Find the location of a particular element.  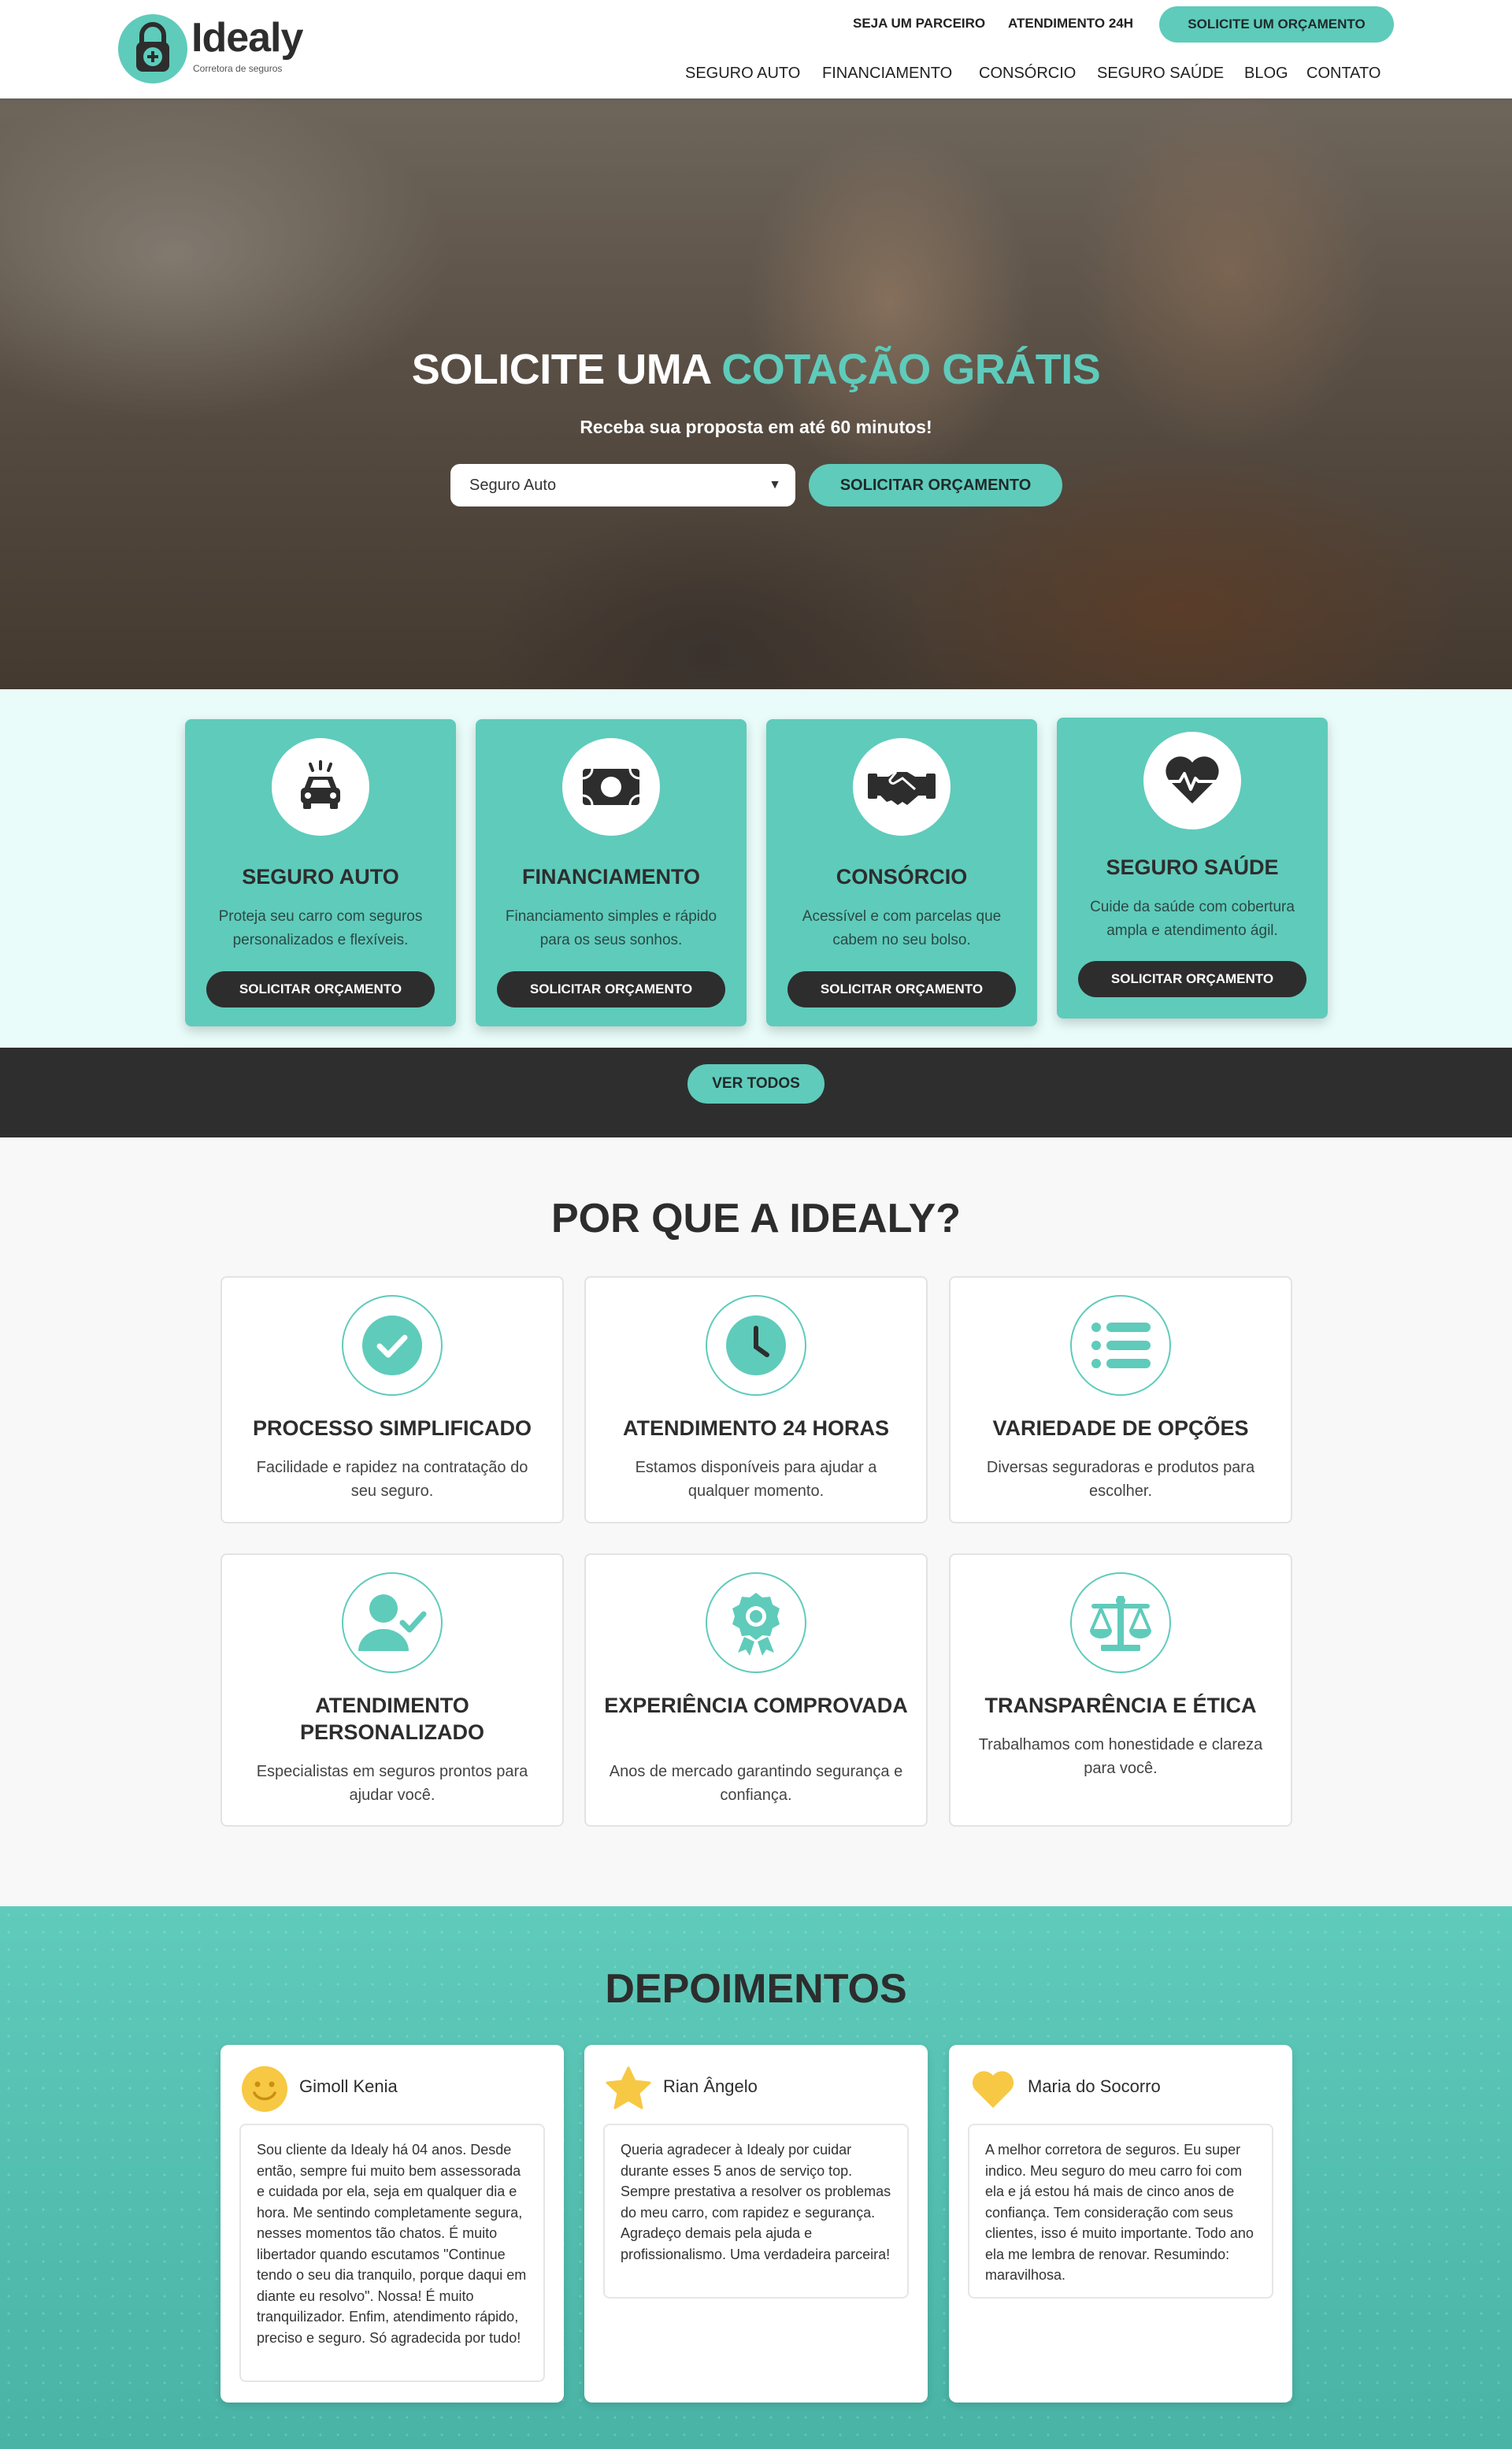

award-icon is located at coordinates (756, 1622).